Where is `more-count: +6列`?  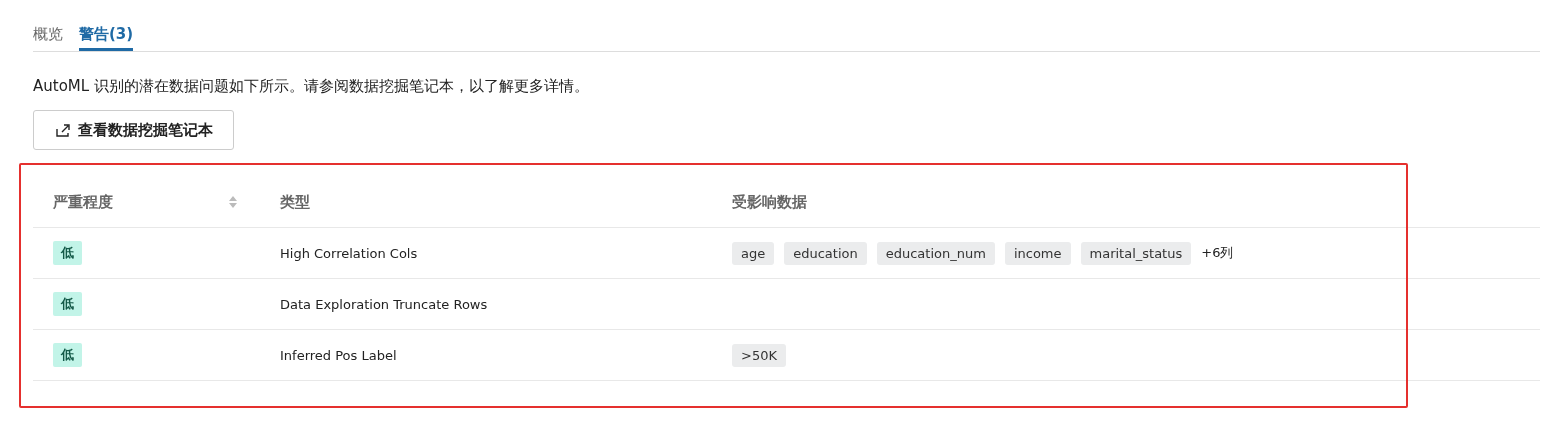
more-count: +6列 is located at coordinates (1217, 253).